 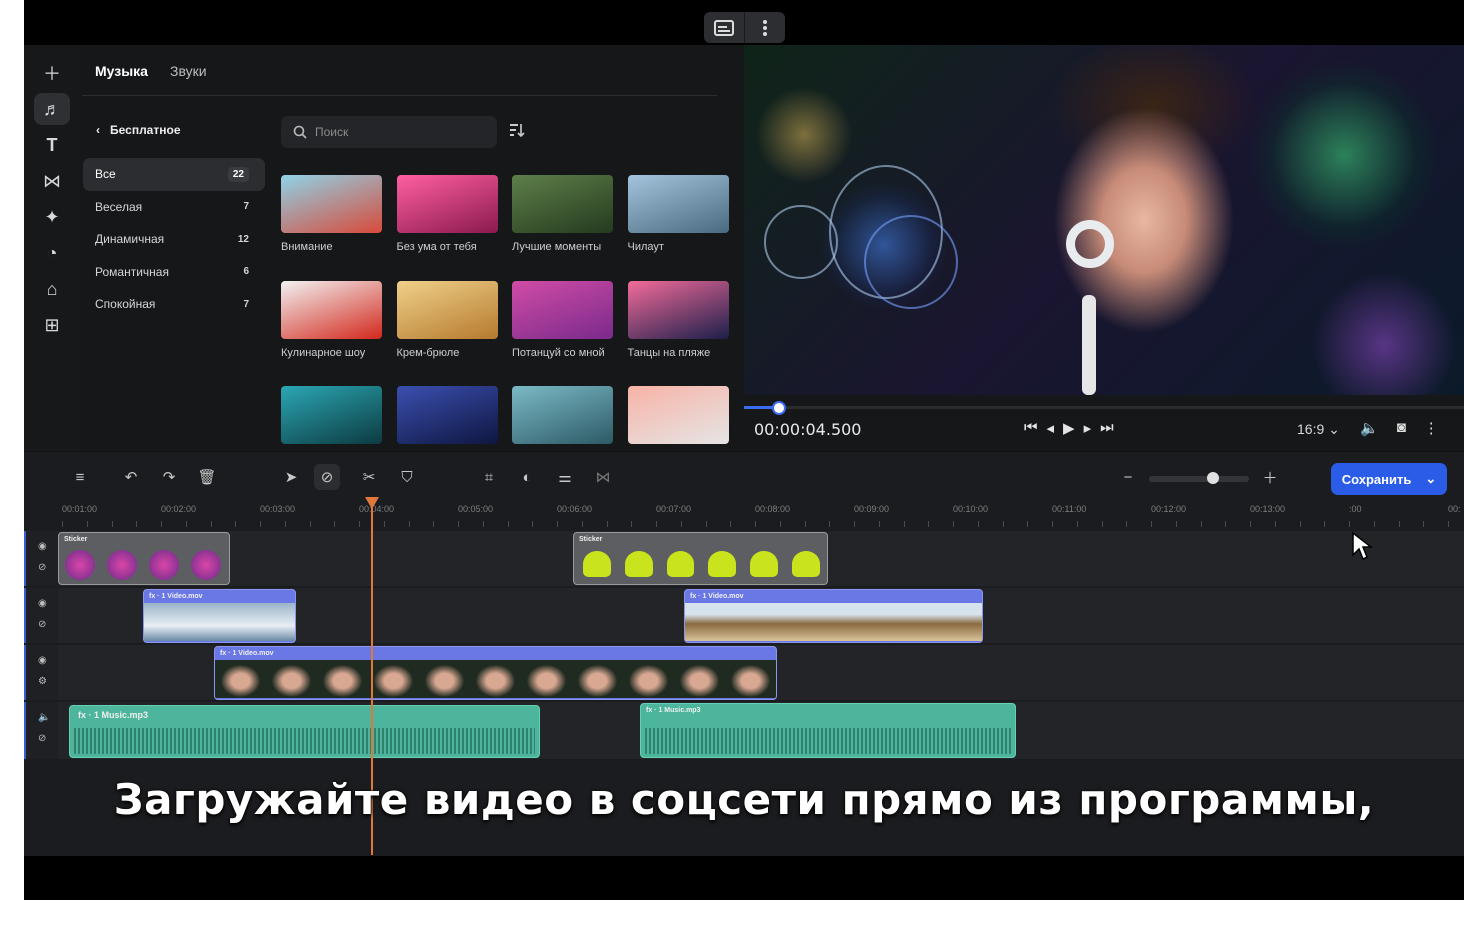 What do you see at coordinates (174, 174) in the screenshot?
I see `category-item: Все 22` at bounding box center [174, 174].